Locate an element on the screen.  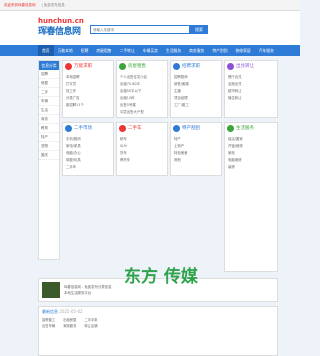
list-item: 餐厅出兑 is located at coordinates (251, 77).